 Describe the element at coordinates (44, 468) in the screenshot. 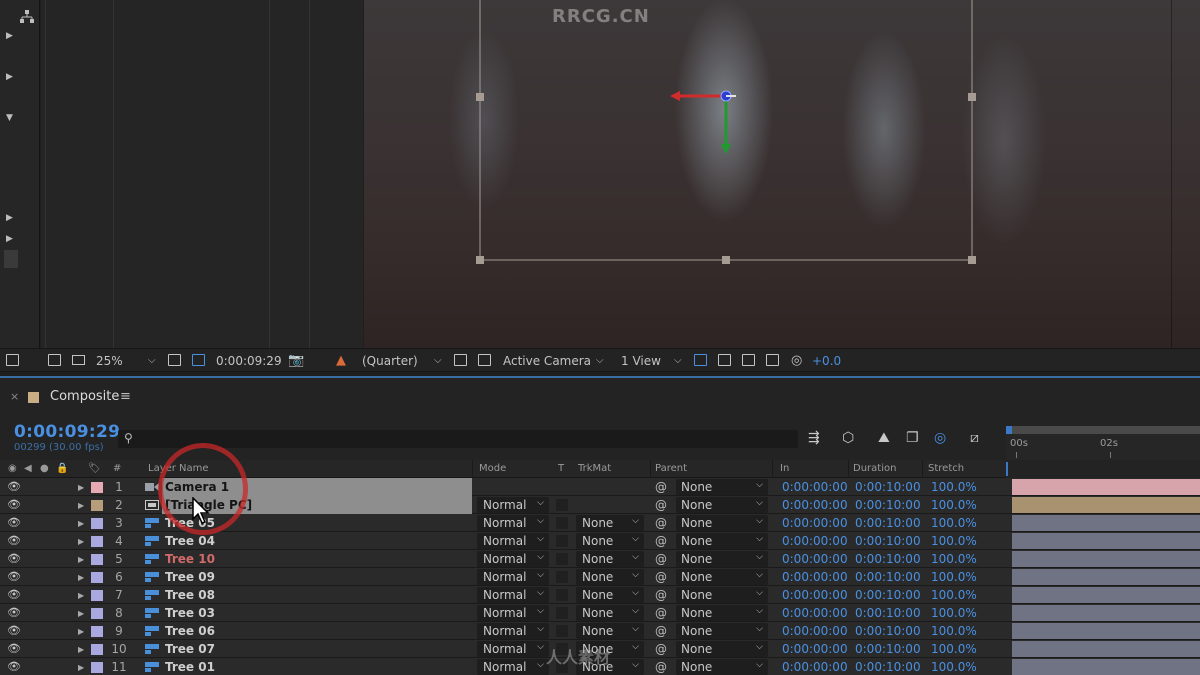

I see `solo-icon: ●` at that location.